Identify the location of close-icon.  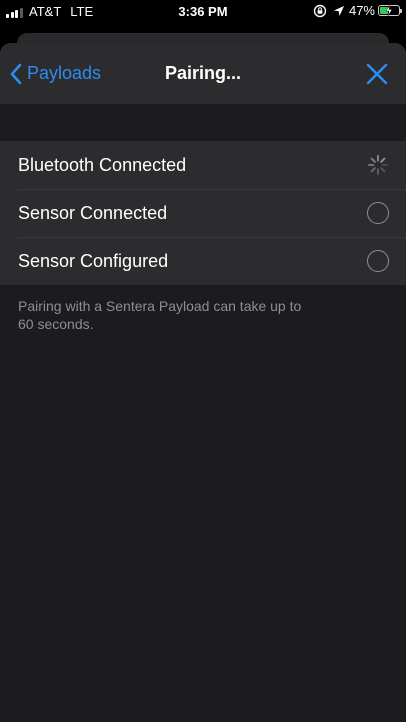
(377, 74).